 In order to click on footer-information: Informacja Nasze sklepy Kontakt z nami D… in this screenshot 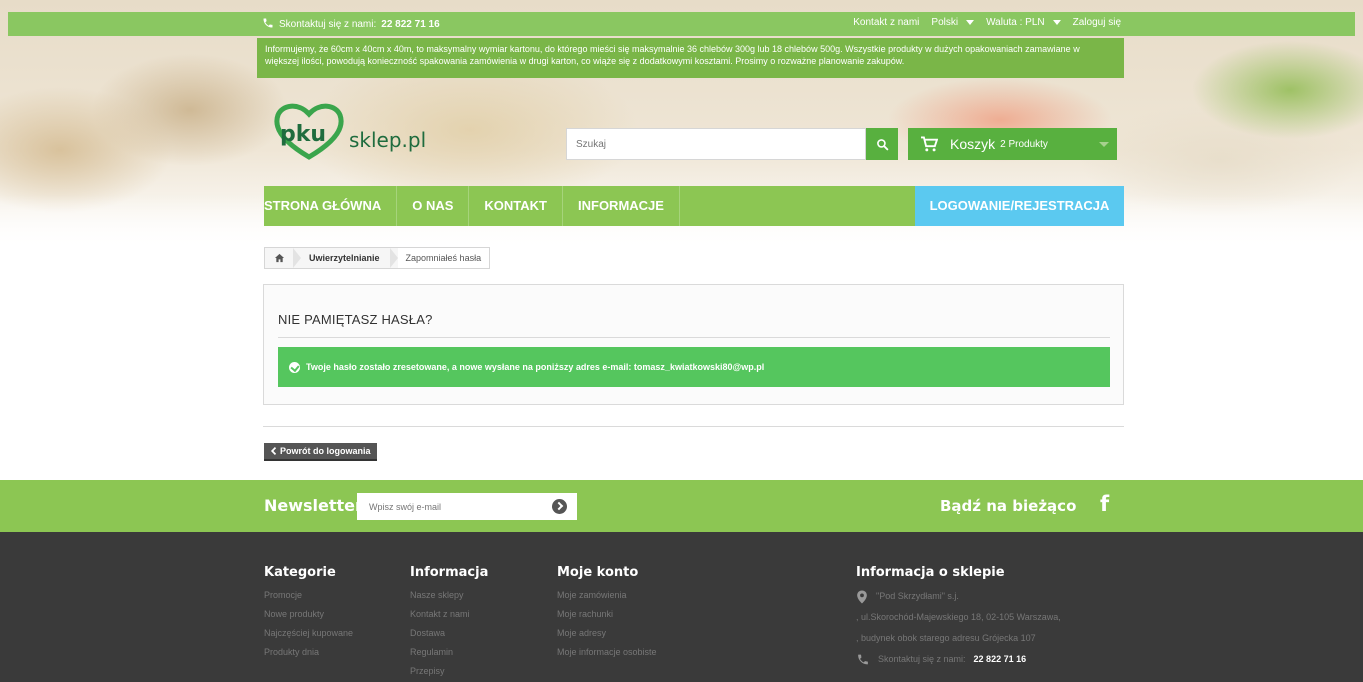, I will do `click(449, 623)`.